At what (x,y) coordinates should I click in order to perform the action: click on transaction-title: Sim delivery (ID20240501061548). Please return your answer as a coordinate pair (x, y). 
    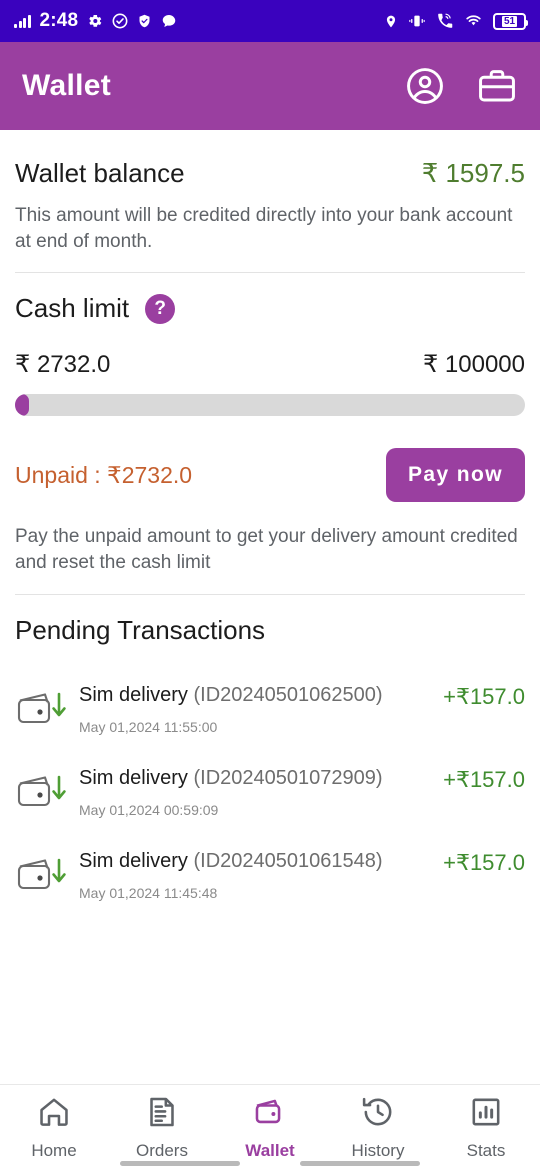
    Looking at the image, I should click on (231, 860).